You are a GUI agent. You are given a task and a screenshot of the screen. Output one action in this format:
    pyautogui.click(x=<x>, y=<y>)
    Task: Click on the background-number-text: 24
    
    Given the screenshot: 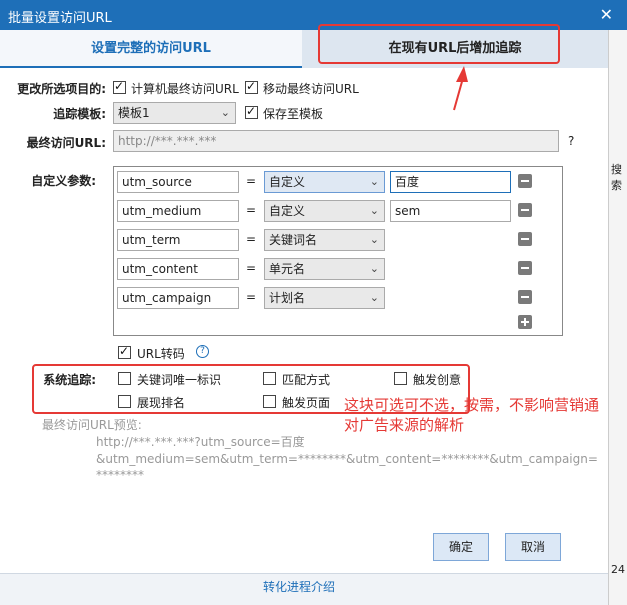 What is the action you would take?
    pyautogui.click(x=618, y=569)
    